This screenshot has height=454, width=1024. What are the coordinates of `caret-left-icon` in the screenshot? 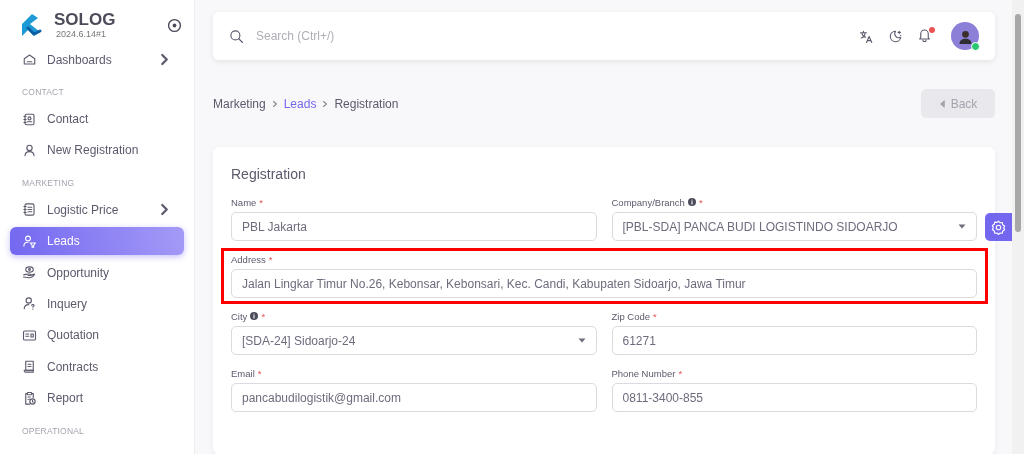 It's located at (941, 103).